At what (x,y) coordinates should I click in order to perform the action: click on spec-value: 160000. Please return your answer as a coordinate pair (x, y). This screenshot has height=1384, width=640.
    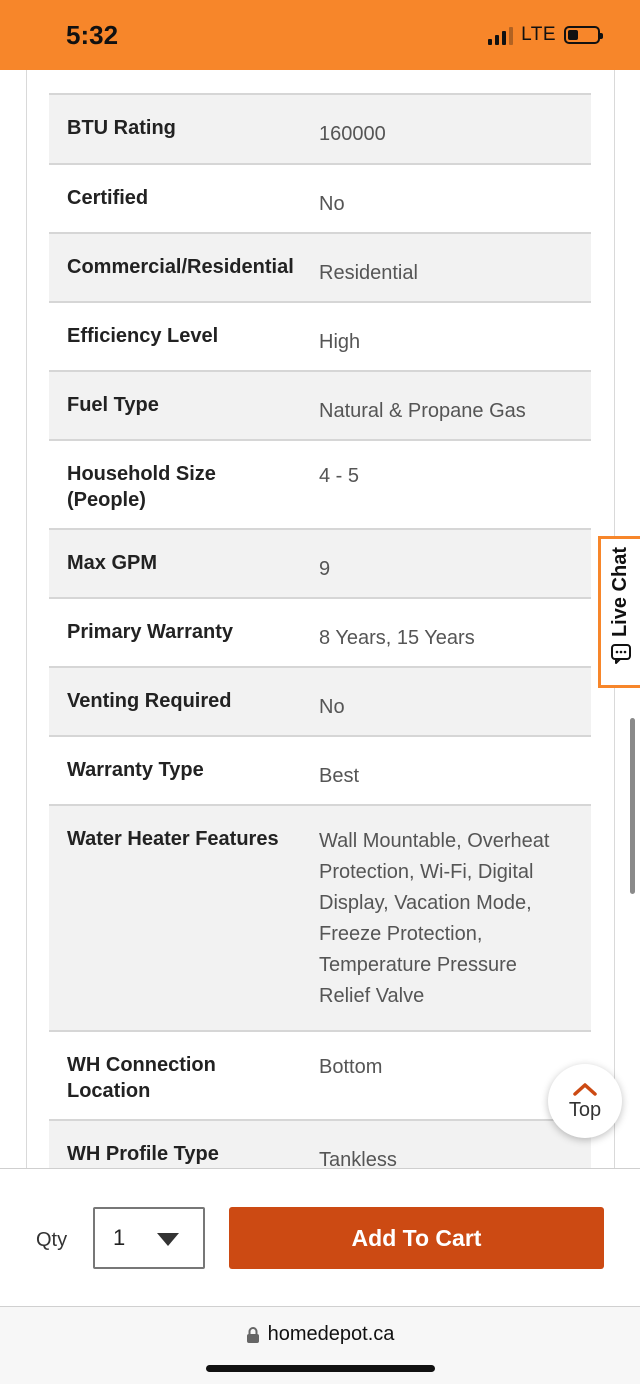
    Looking at the image, I should click on (352, 134).